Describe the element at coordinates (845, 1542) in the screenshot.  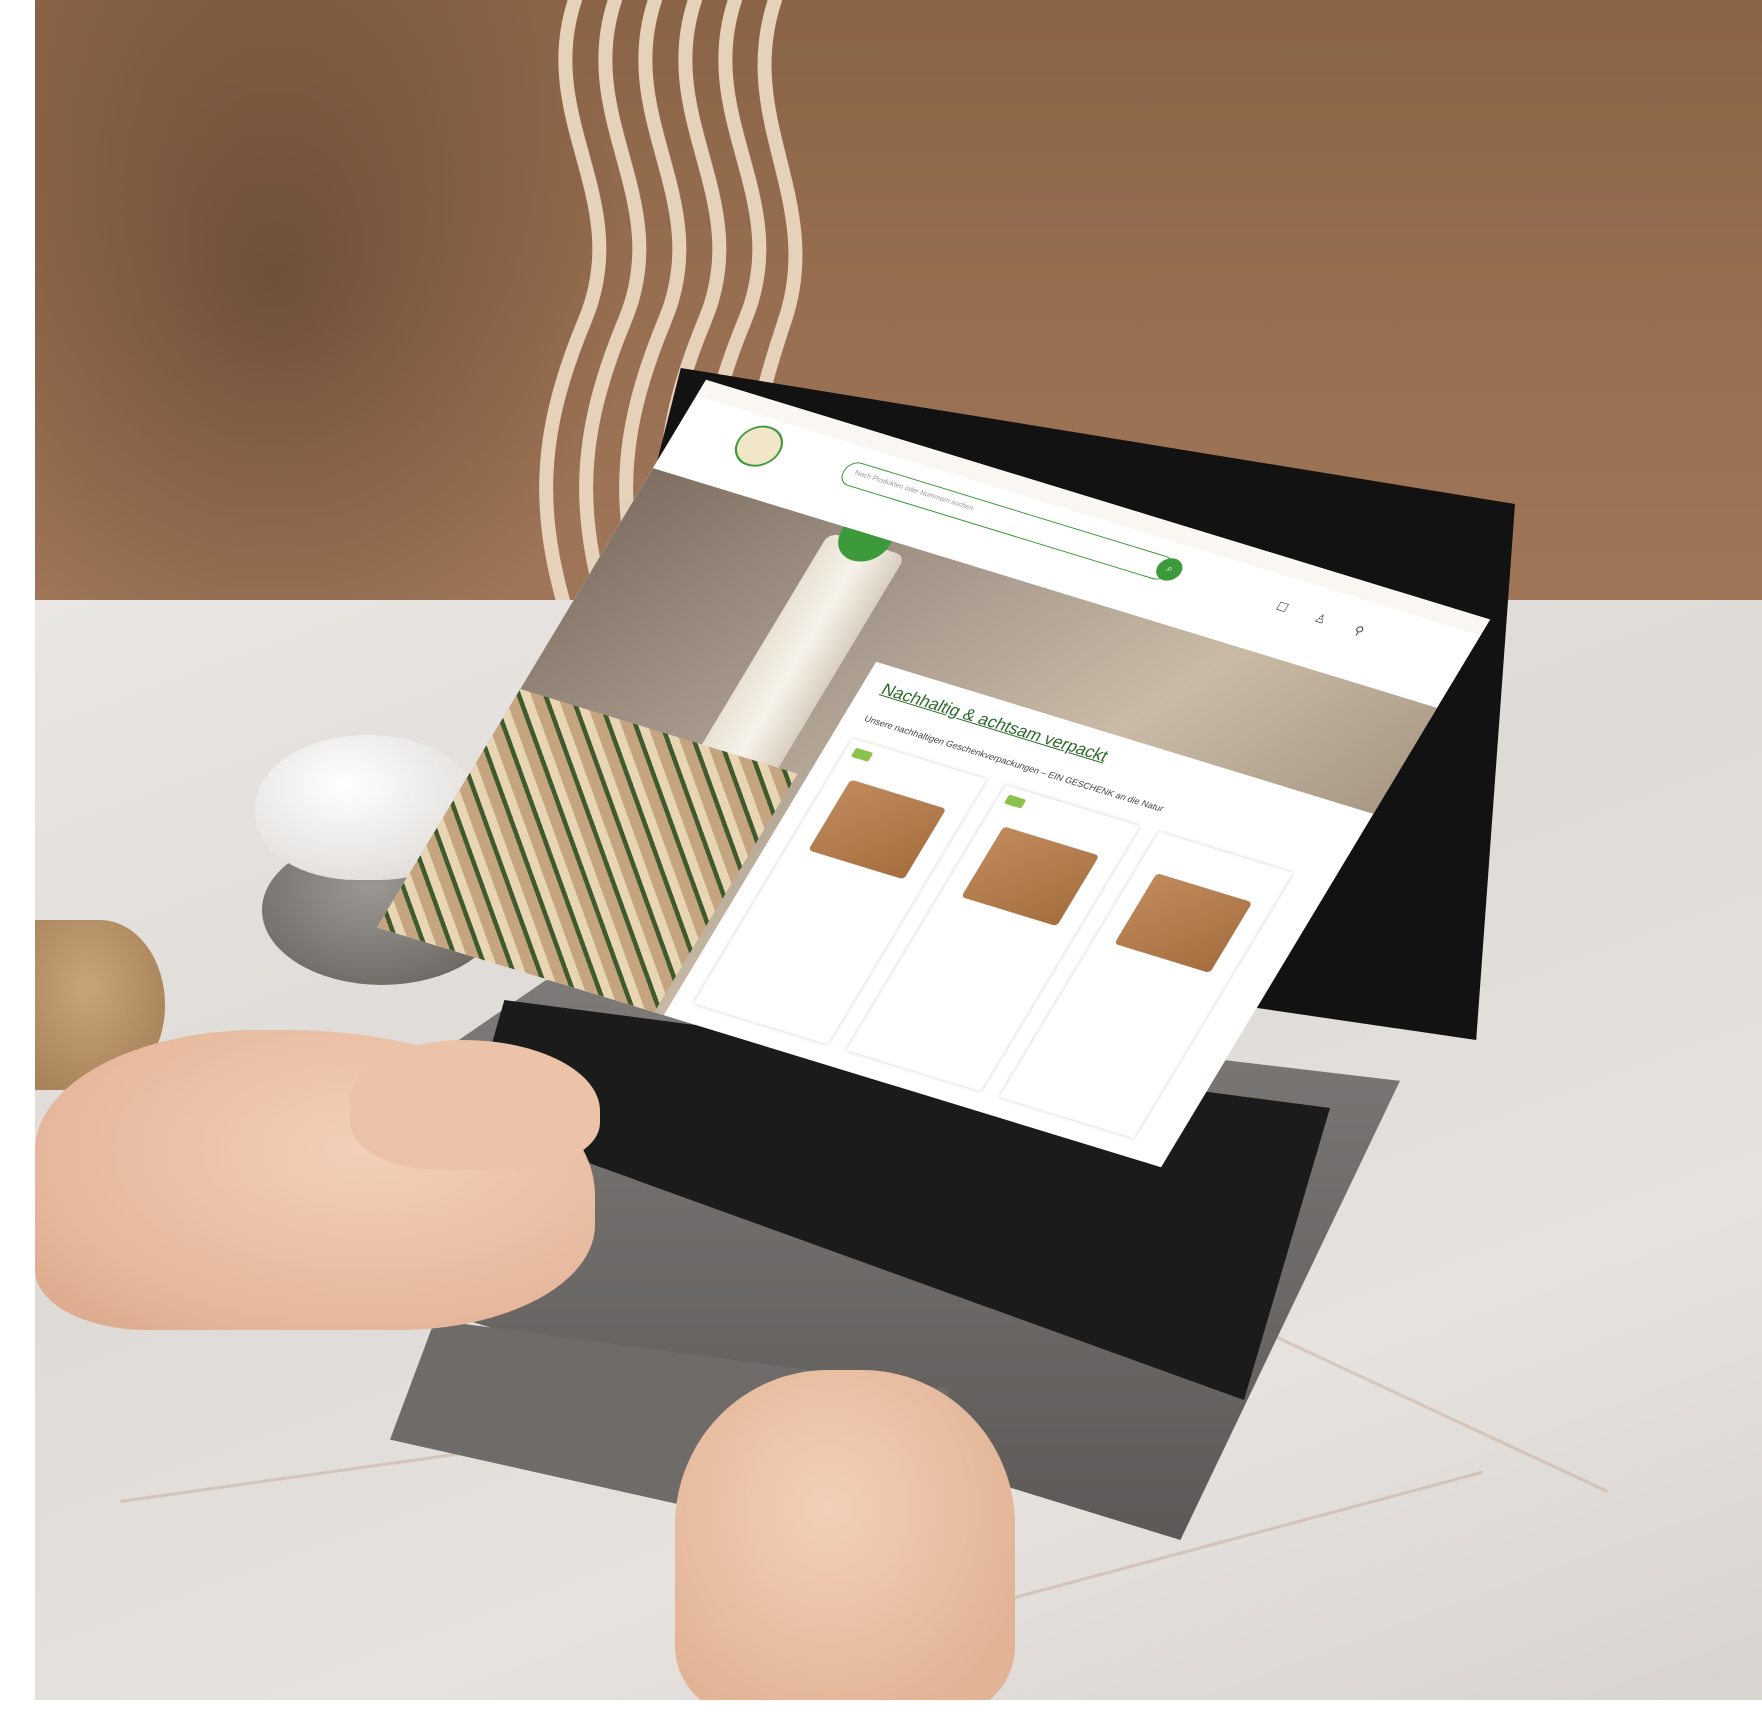
I see `right-hand` at that location.